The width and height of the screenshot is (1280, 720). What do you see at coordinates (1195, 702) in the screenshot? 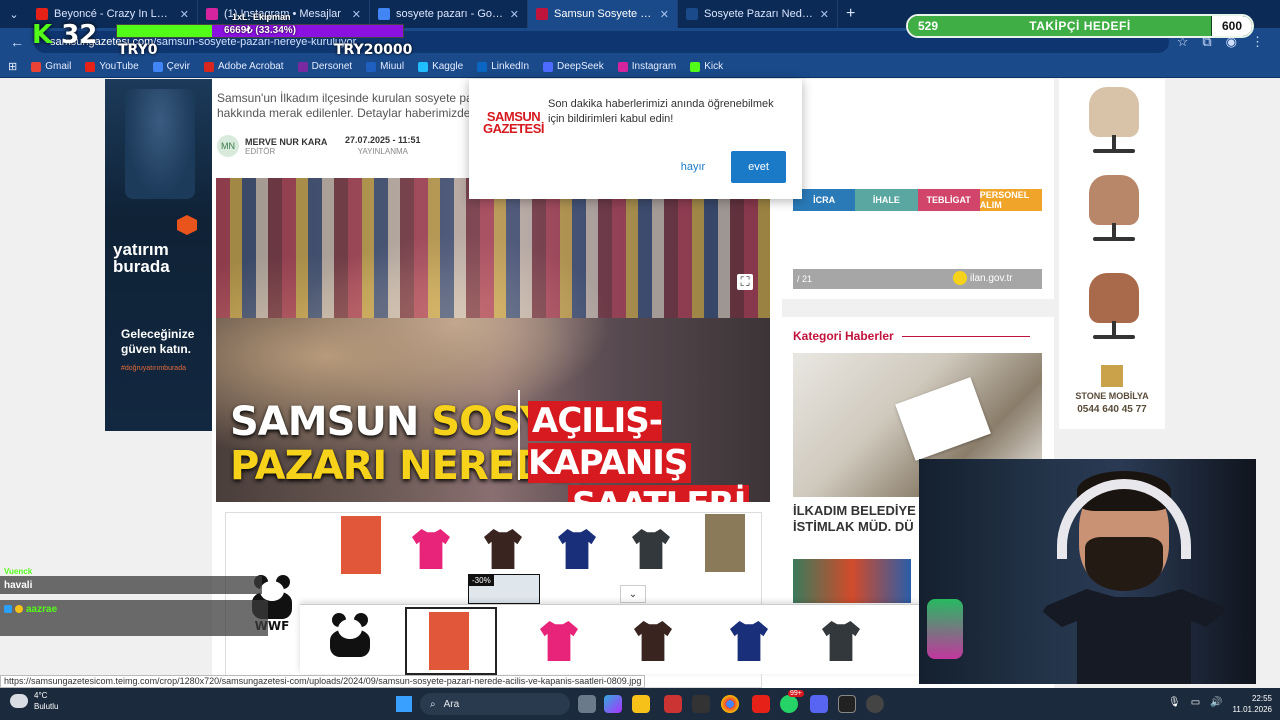
I see `network-icon: ▭` at bounding box center [1195, 702].